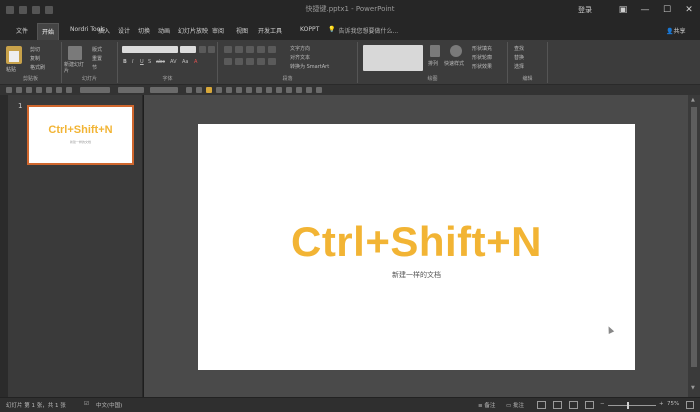  What do you see at coordinates (37, 67) in the screenshot?
I see `format-painter-button: 格式刷` at bounding box center [37, 67].